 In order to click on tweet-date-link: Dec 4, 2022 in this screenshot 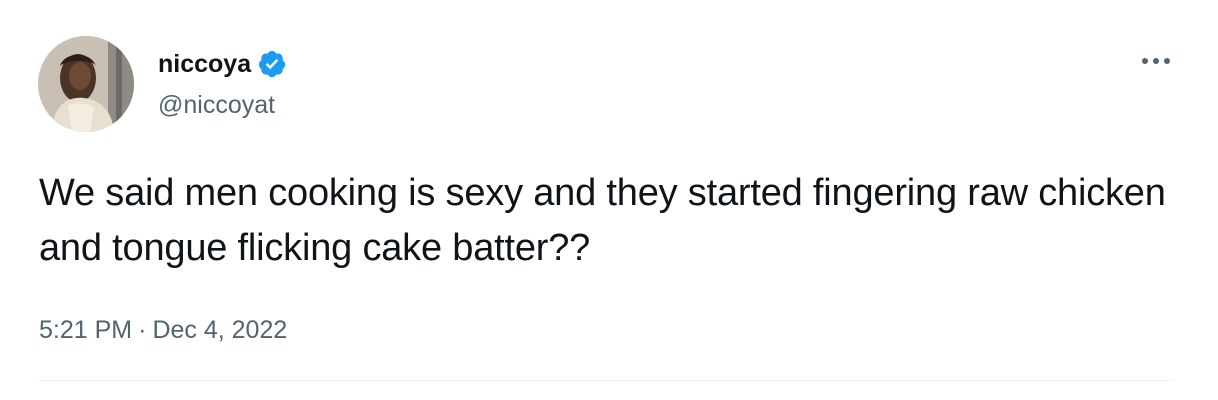, I will do `click(219, 330)`.